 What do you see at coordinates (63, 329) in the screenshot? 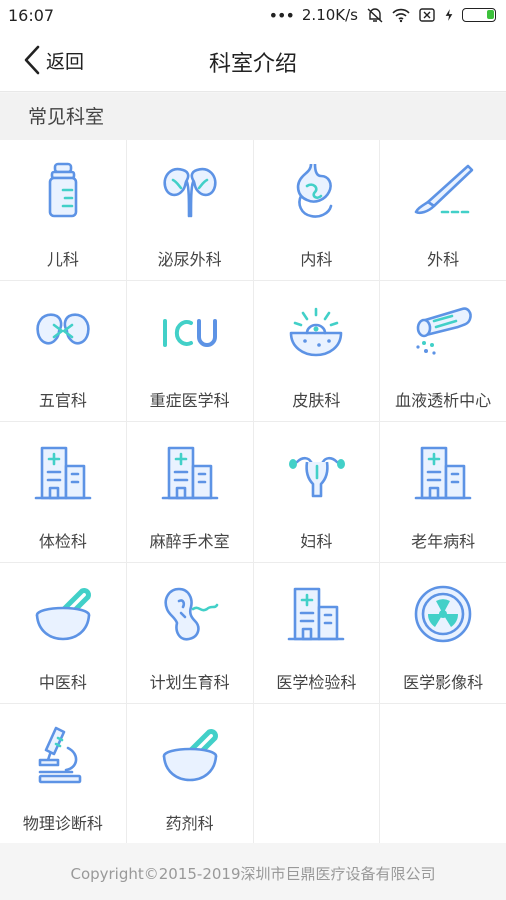
I see `ent-icon` at bounding box center [63, 329].